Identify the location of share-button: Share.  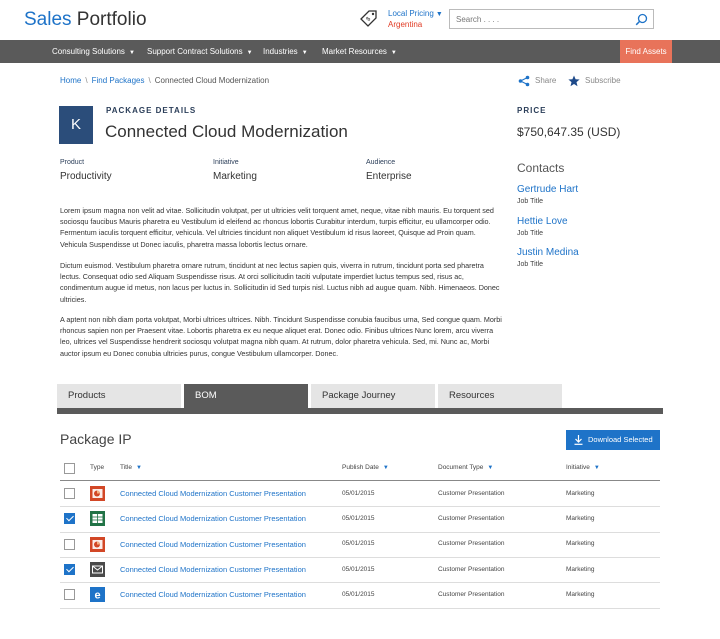
(537, 81).